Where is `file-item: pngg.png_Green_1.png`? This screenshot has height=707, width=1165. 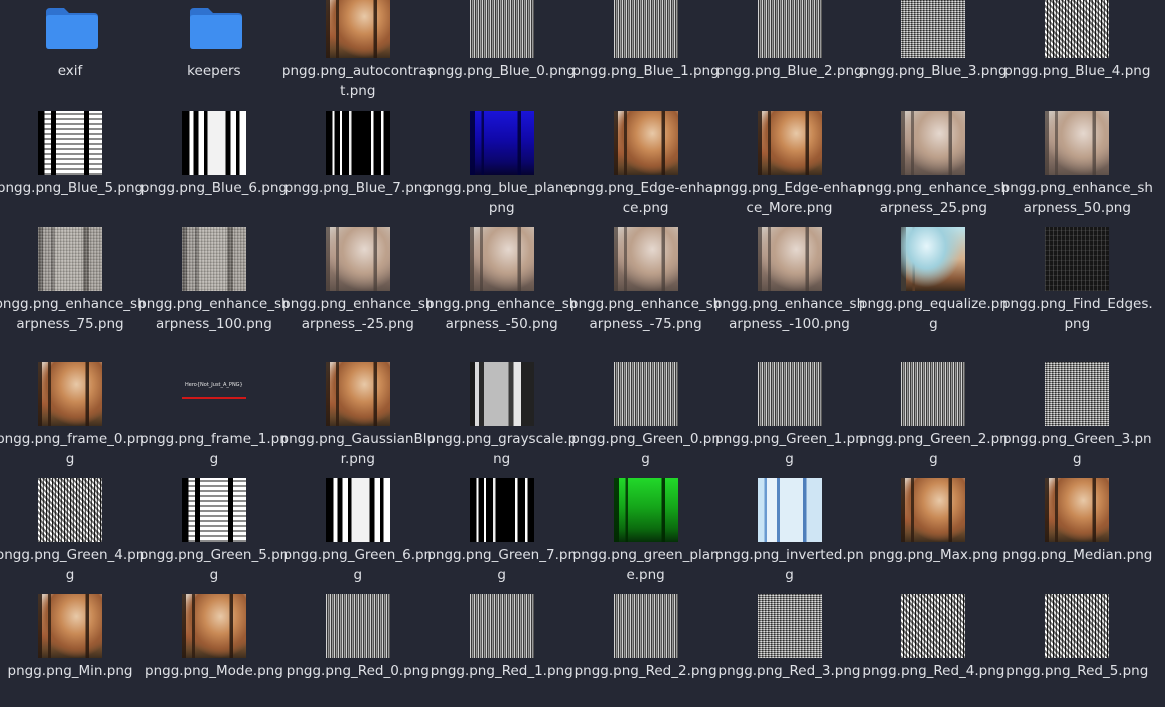 file-item: pngg.png_Green_1.png is located at coordinates (789, 418).